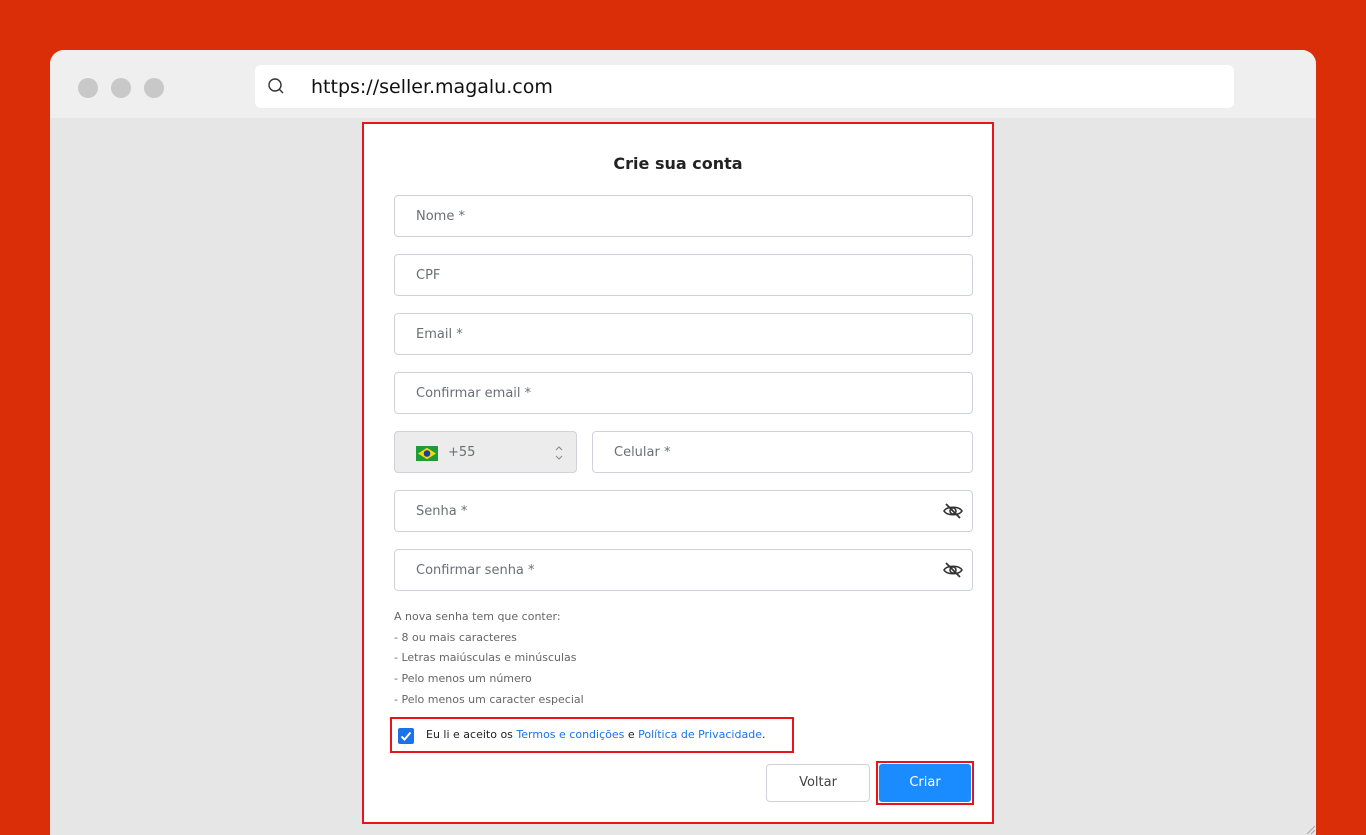 This screenshot has height=835, width=1366. I want to click on terms-suffix: ., so click(763, 734).